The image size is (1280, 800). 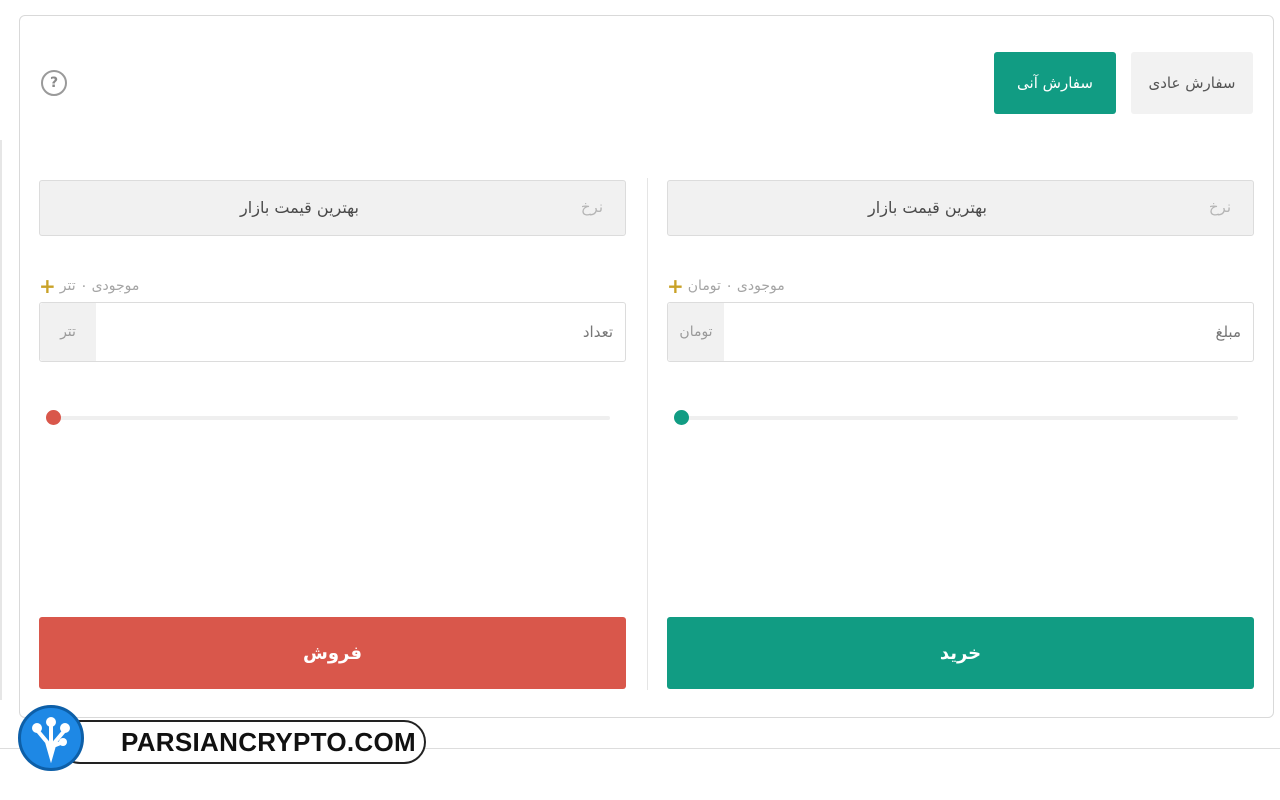 I want to click on buy-slider-handle, so click(x=681, y=417).